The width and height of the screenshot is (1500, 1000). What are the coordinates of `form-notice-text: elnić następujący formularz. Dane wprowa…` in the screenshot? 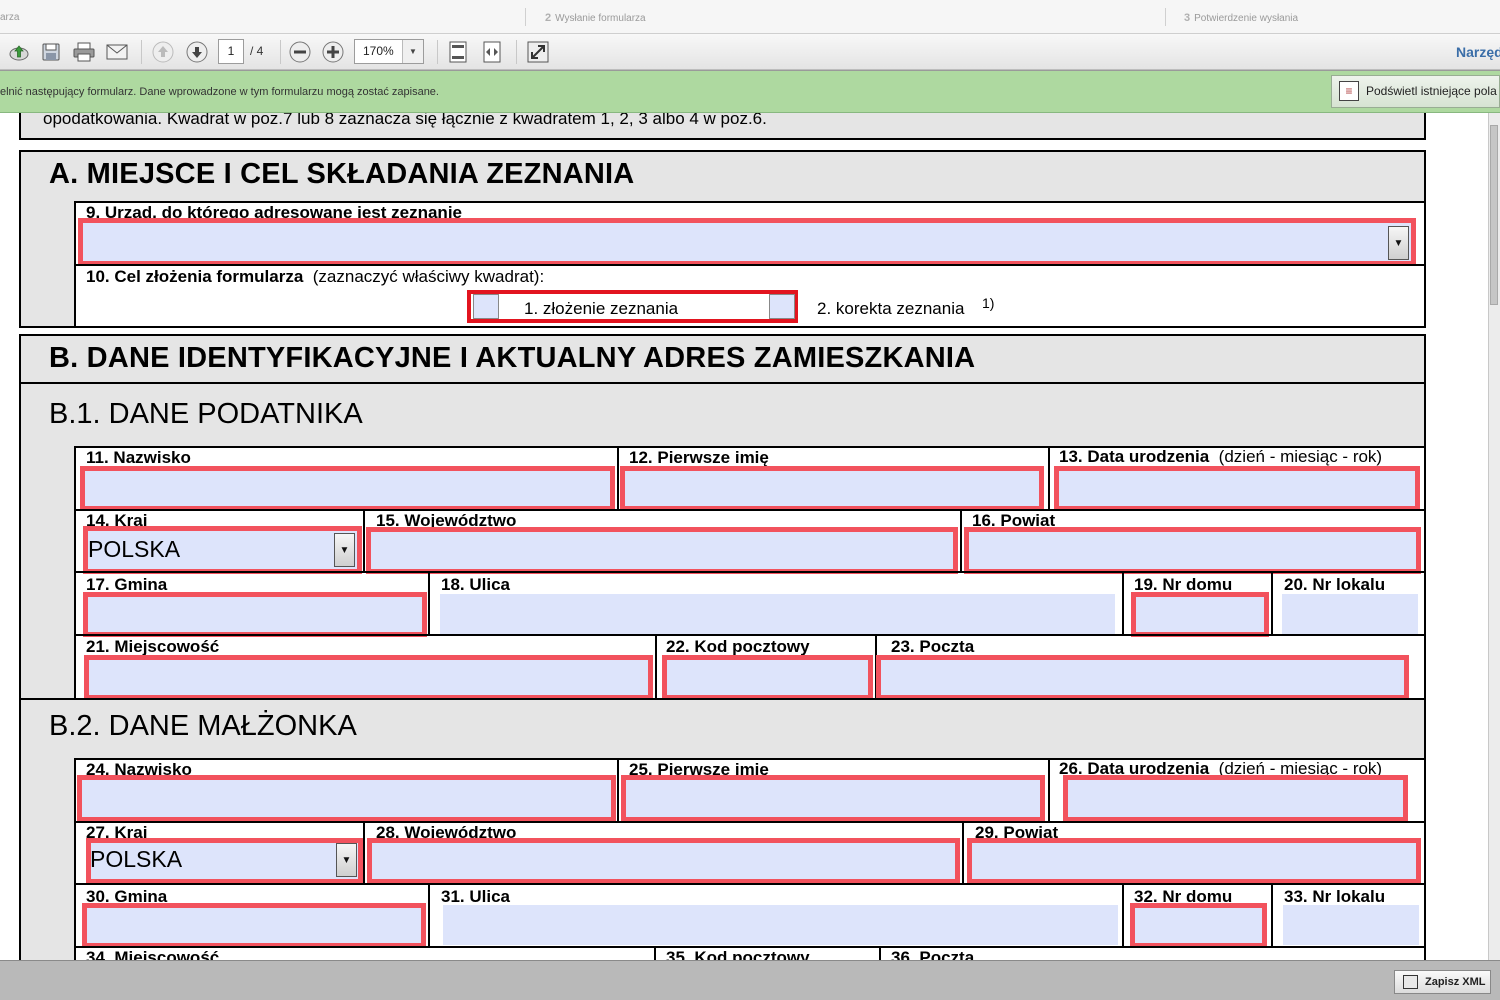 It's located at (219, 92).